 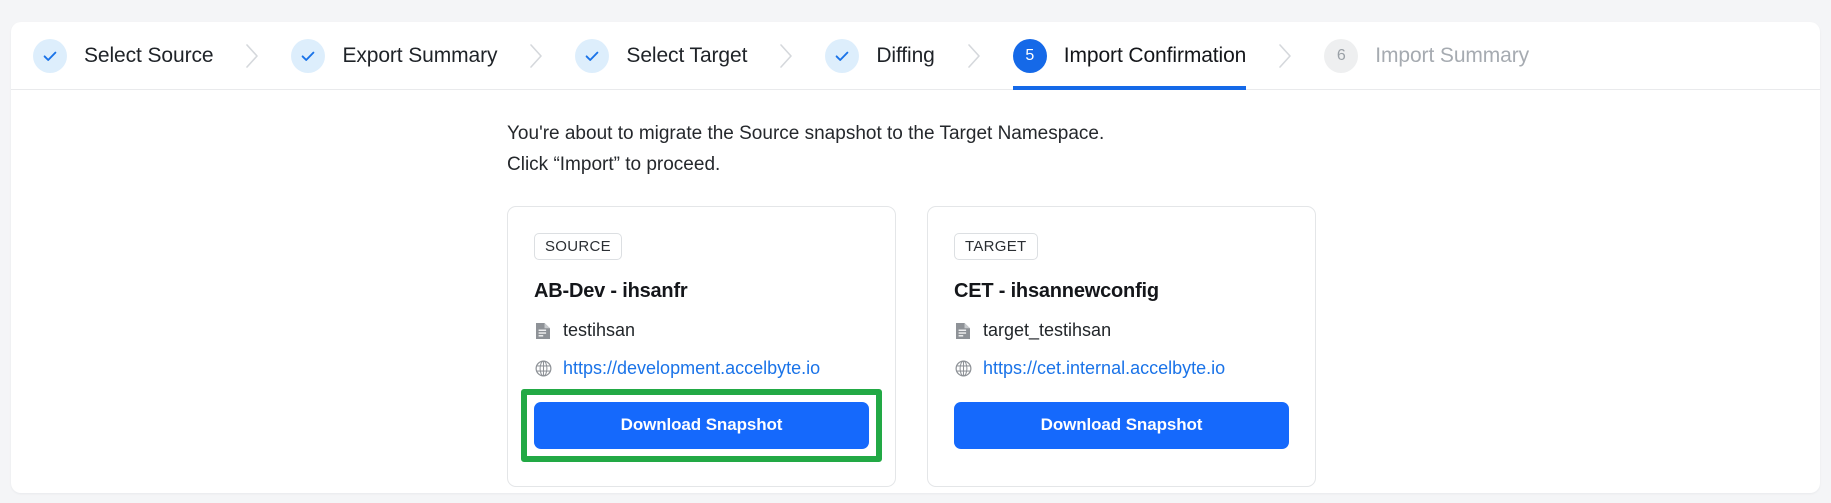 What do you see at coordinates (691, 368) in the screenshot?
I see `source-url-link: https://development.accelbyte.io` at bounding box center [691, 368].